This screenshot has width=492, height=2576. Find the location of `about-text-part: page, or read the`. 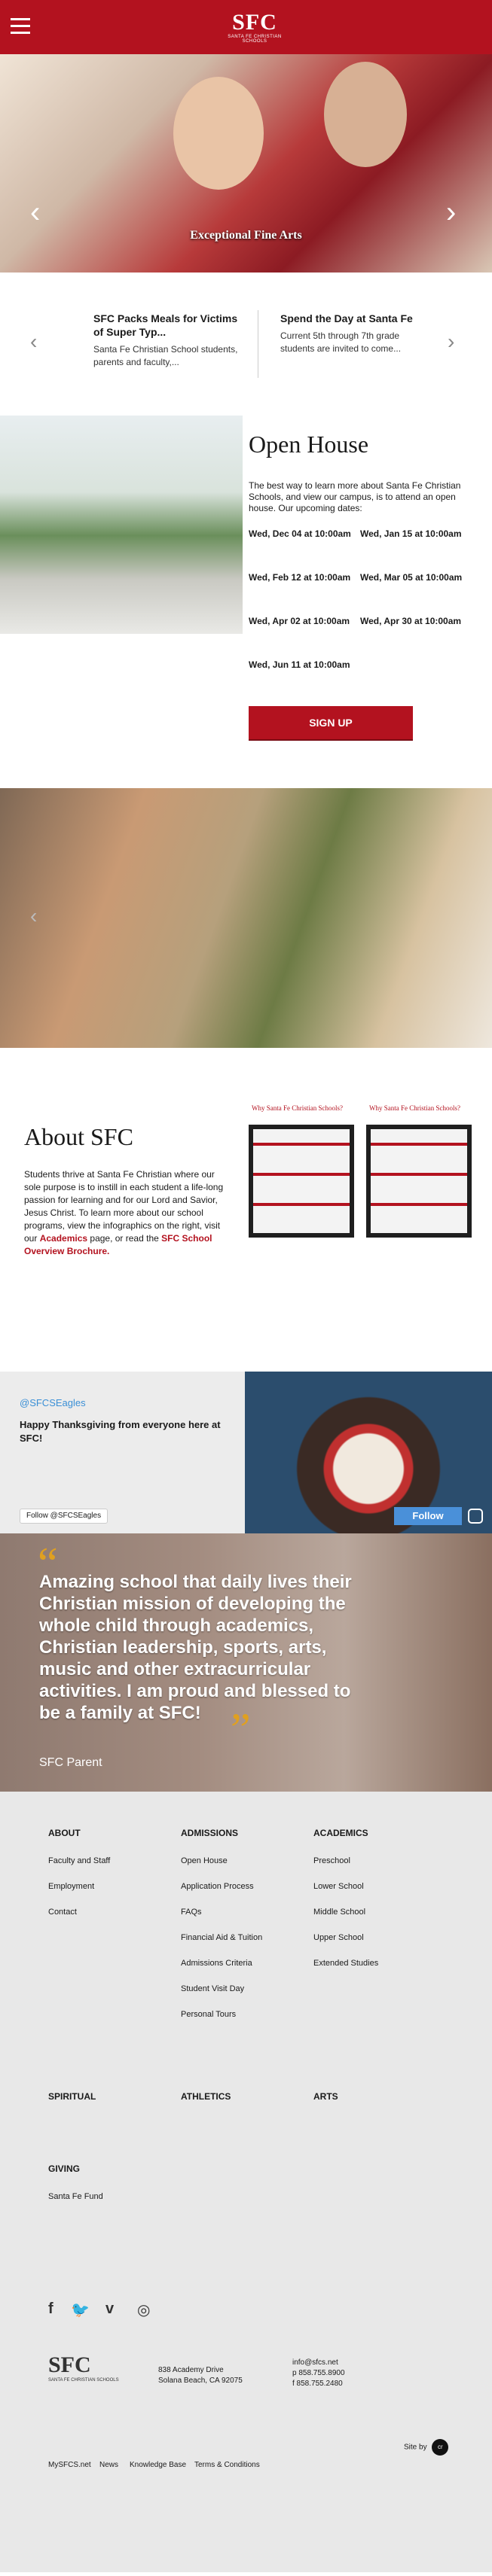

about-text-part: page, or read the is located at coordinates (124, 1239).